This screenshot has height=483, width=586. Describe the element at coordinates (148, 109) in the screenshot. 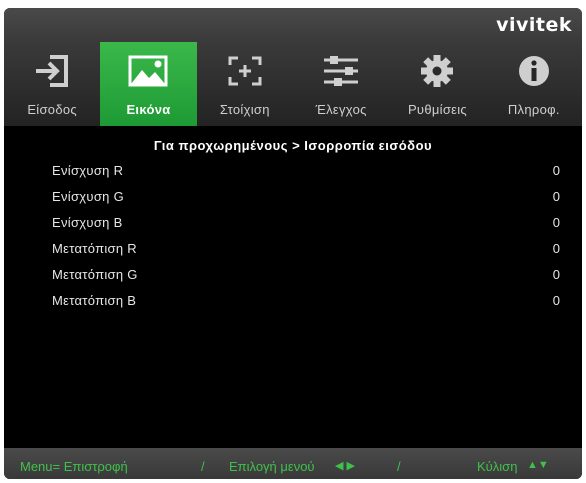

I see `tab-label: Εικόνα` at that location.